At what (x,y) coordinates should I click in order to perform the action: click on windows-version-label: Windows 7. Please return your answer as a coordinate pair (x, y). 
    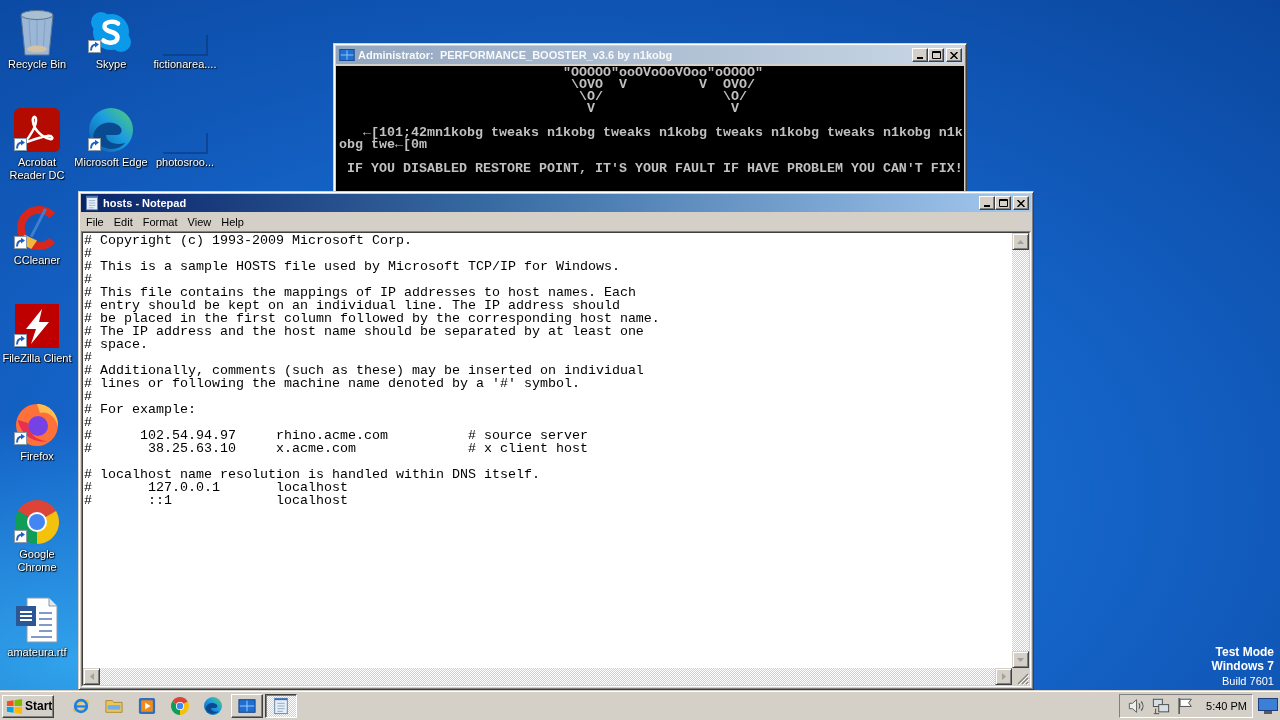
    Looking at the image, I should click on (1242, 666).